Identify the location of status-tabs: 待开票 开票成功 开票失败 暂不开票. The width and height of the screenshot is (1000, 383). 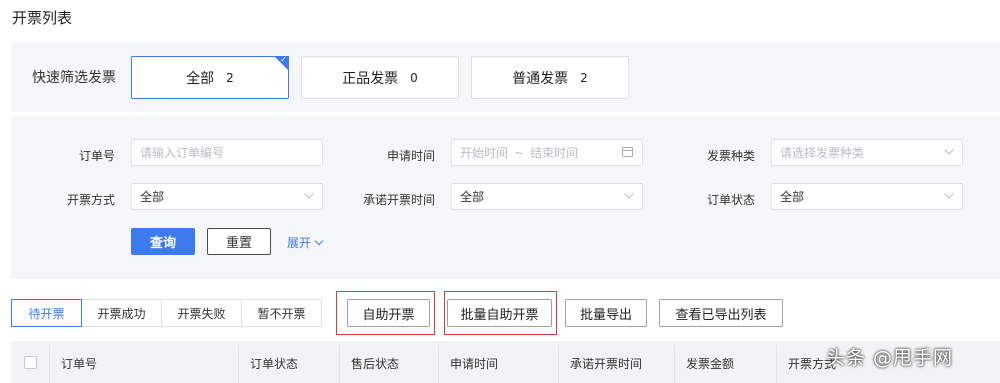
(166, 313).